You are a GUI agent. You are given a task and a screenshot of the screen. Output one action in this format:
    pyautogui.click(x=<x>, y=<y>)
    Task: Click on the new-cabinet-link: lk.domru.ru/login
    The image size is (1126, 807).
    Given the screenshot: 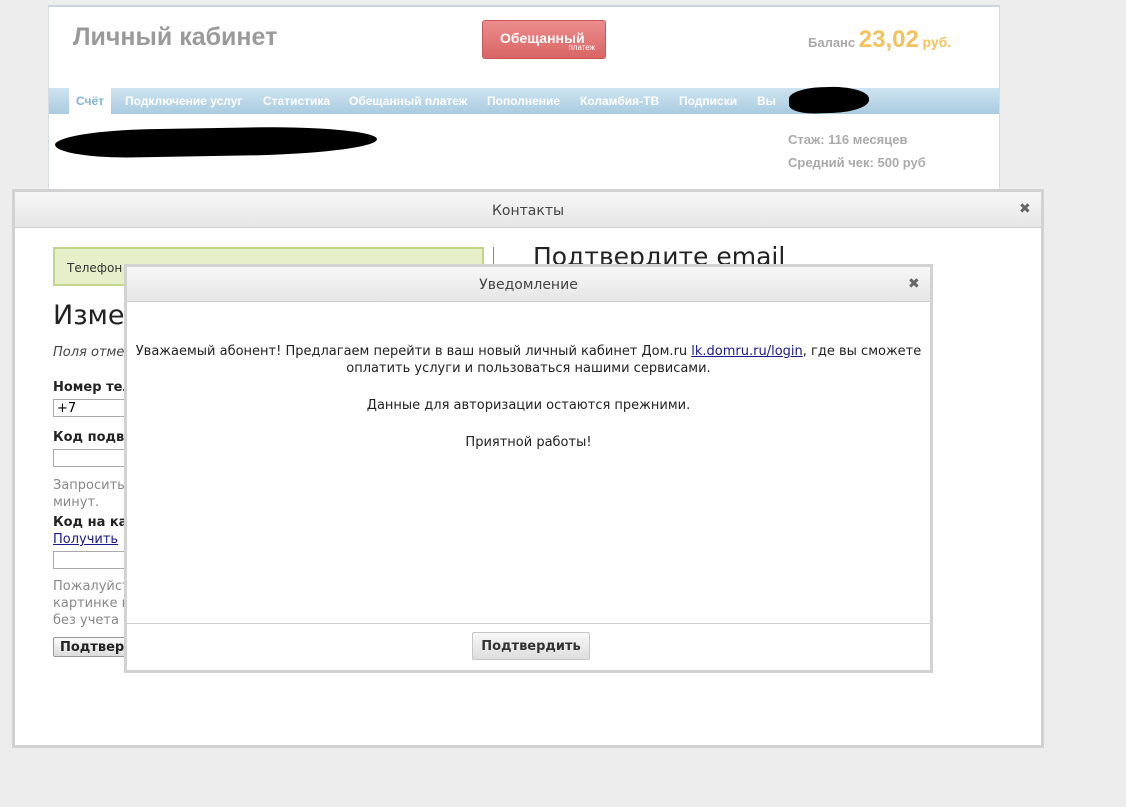 What is the action you would take?
    pyautogui.click(x=747, y=351)
    